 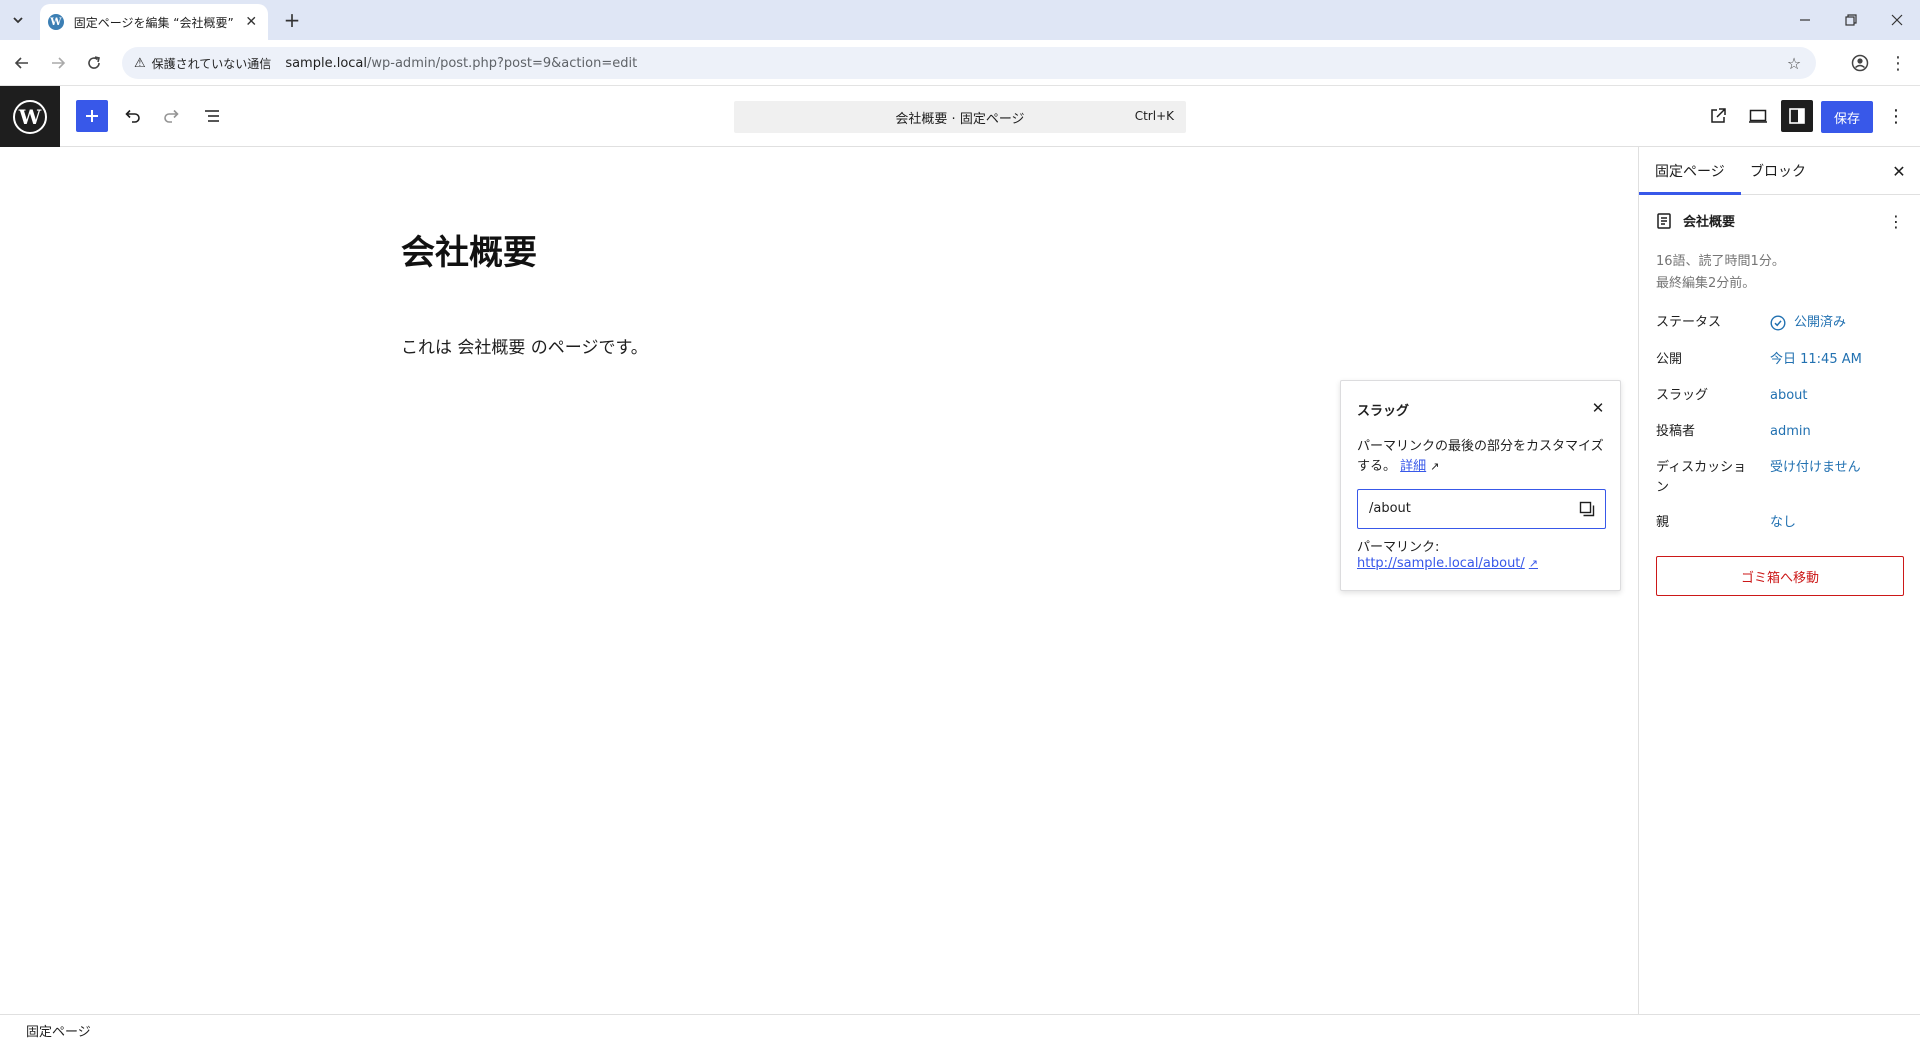 What do you see at coordinates (1790, 432) in the screenshot?
I see `author-button: admin` at bounding box center [1790, 432].